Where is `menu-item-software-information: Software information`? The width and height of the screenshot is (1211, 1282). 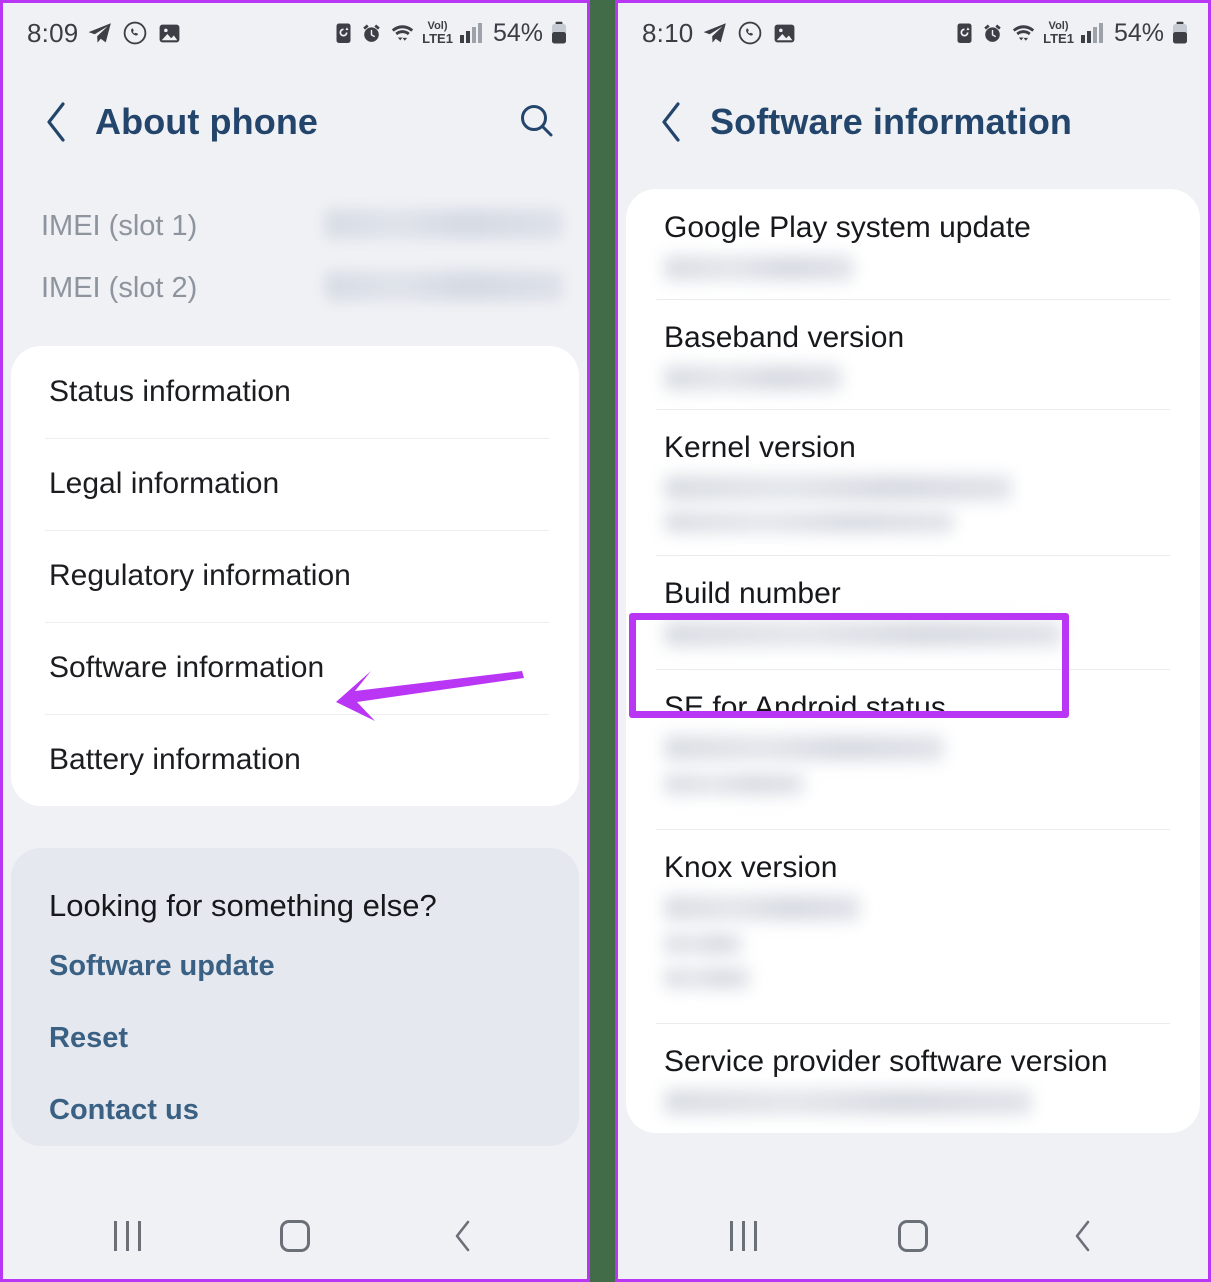 menu-item-software-information: Software information is located at coordinates (295, 668).